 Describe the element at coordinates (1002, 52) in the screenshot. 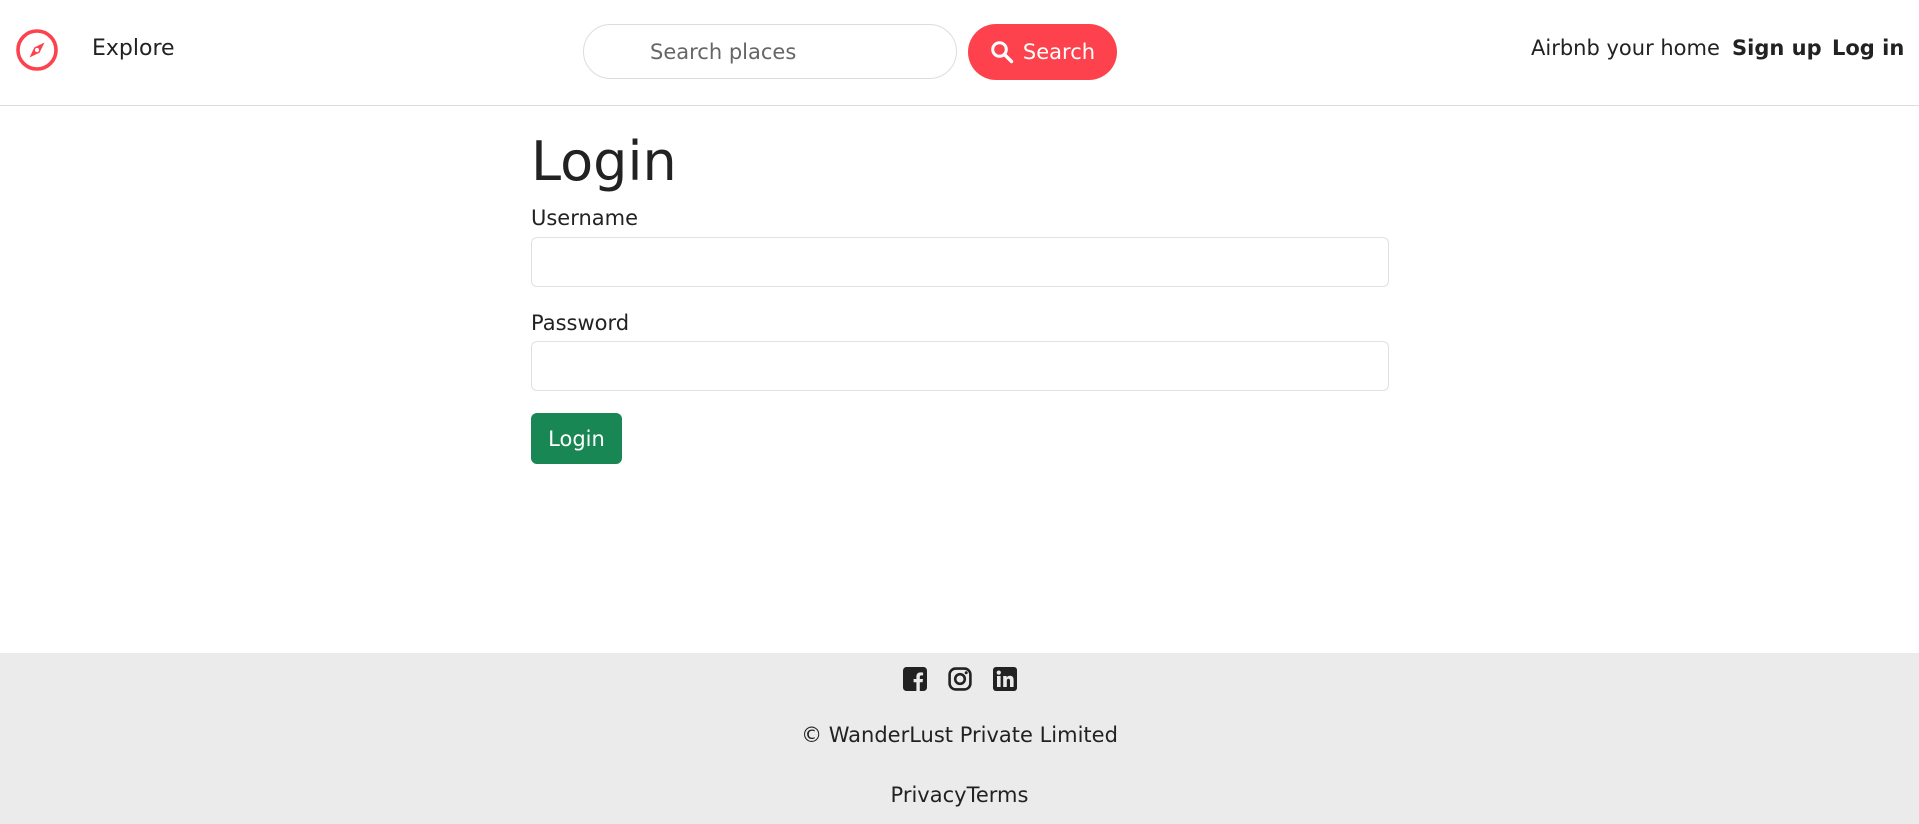

I see `magnifier-icon` at that location.